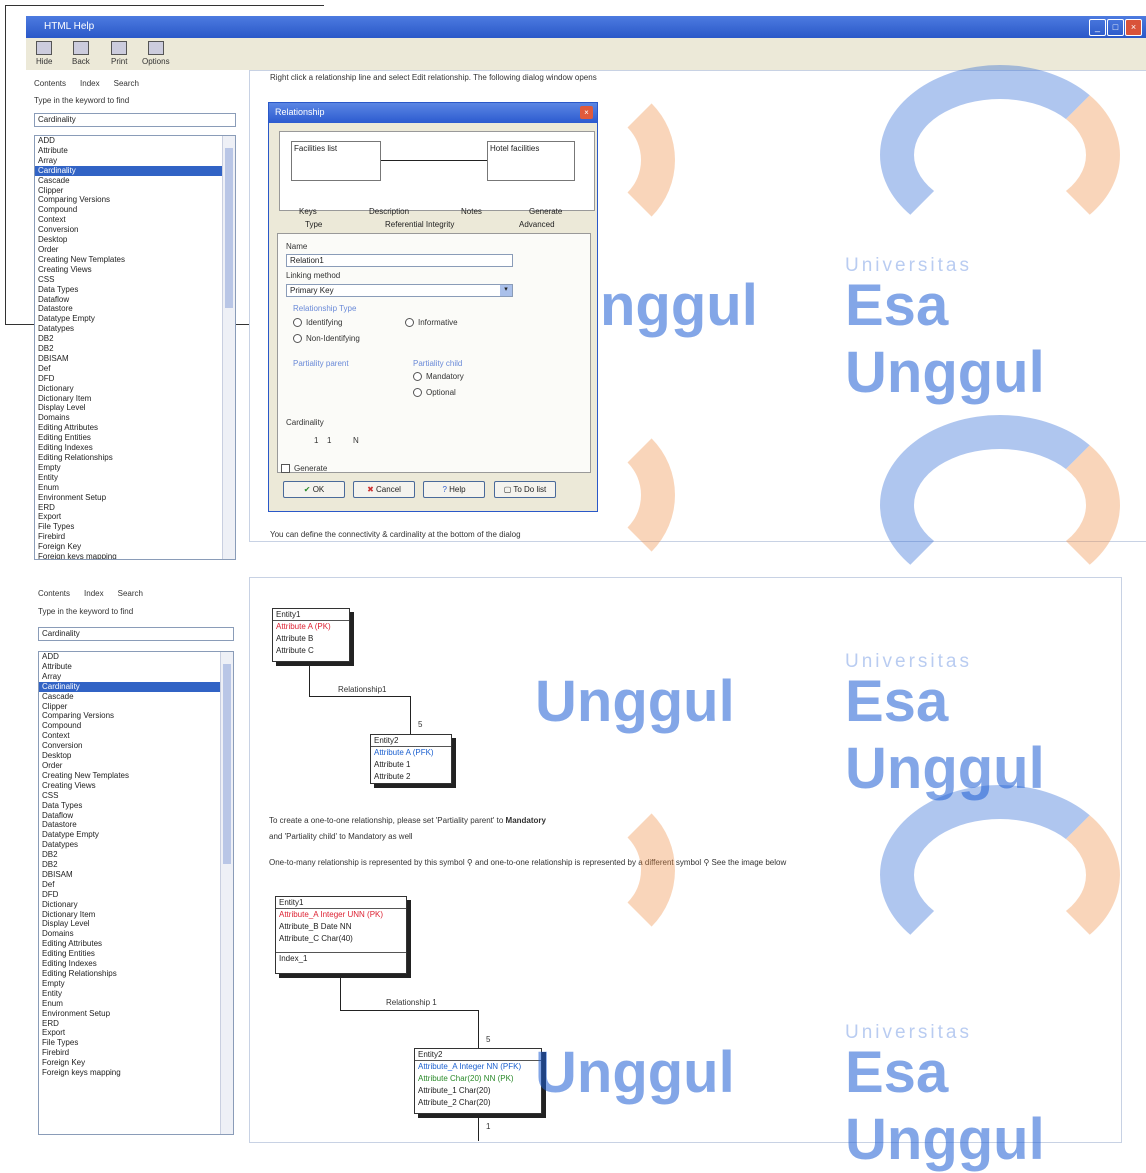 The image size is (1146, 1173). Describe the element at coordinates (384, 489) in the screenshot. I see `cancel-button: ✖ Cancel` at that location.